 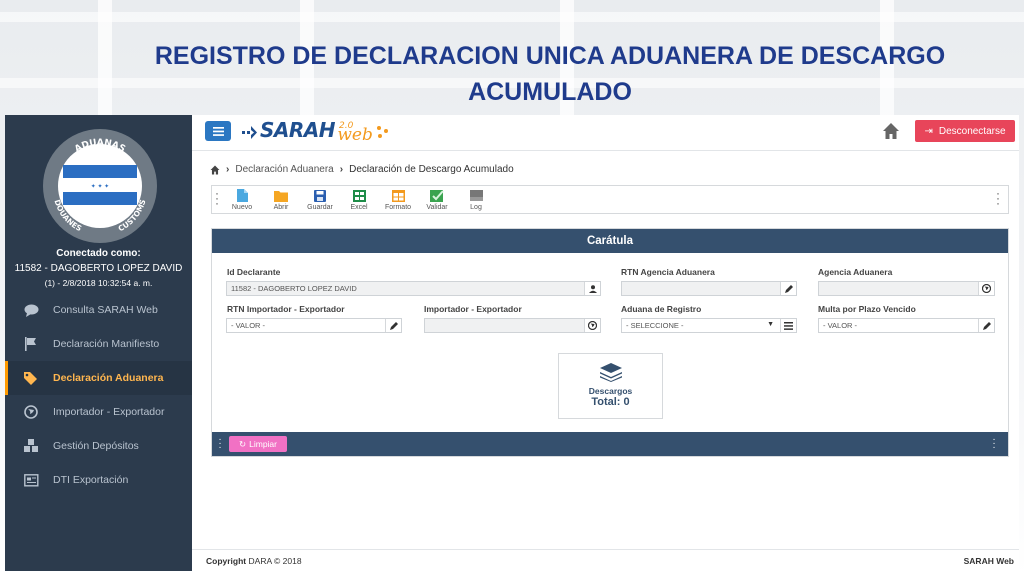 What do you see at coordinates (91, 480) in the screenshot?
I see `sidebar-item-label: DTI Exportación` at bounding box center [91, 480].